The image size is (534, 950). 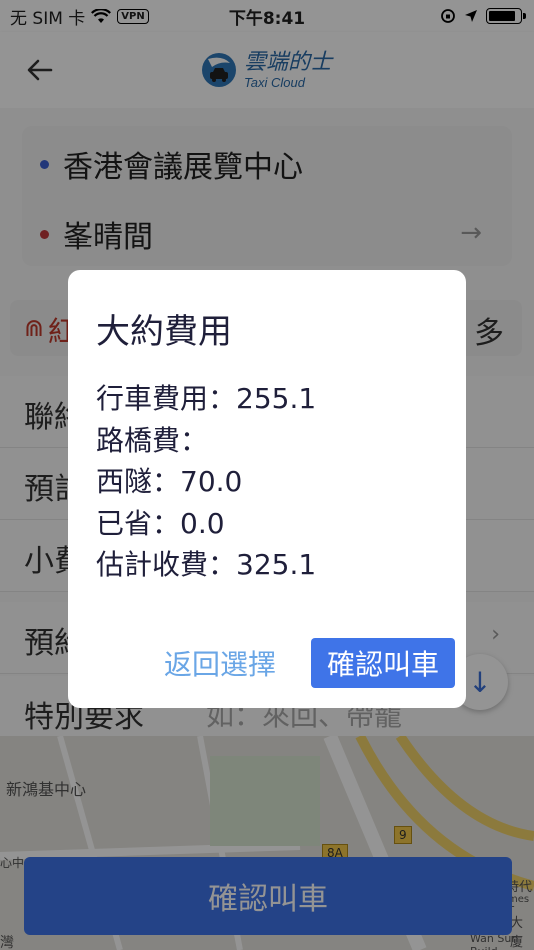 I want to click on fee-line-driving: 行車費用：255.1, so click(x=206, y=398).